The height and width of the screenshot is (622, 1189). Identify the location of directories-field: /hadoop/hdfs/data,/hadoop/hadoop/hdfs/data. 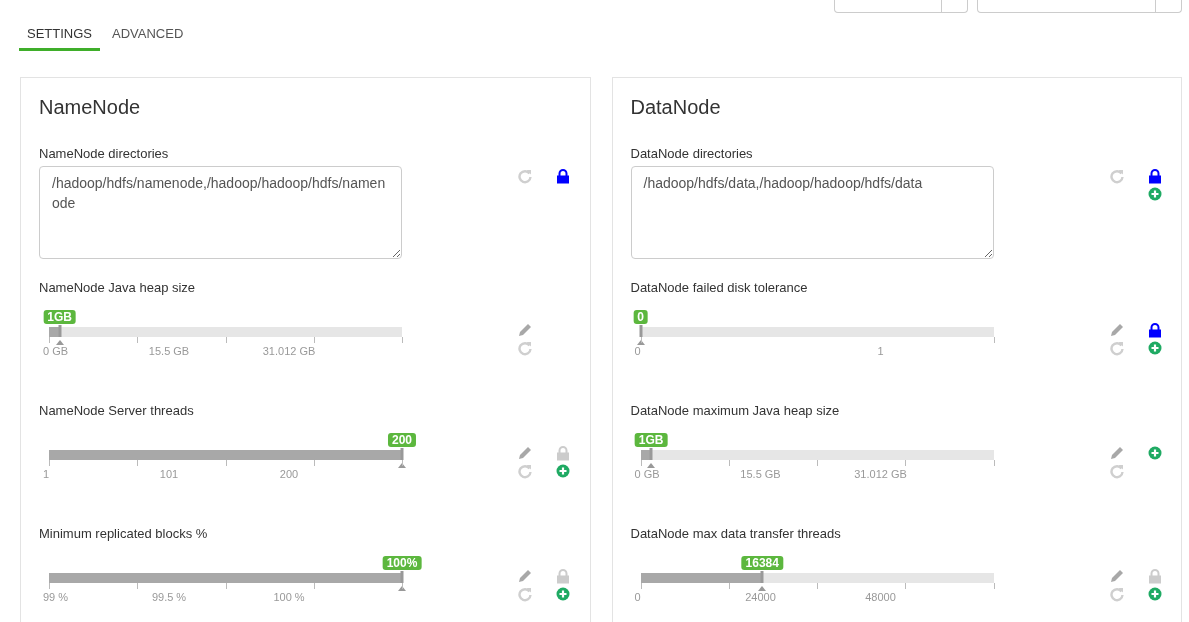
(812, 212).